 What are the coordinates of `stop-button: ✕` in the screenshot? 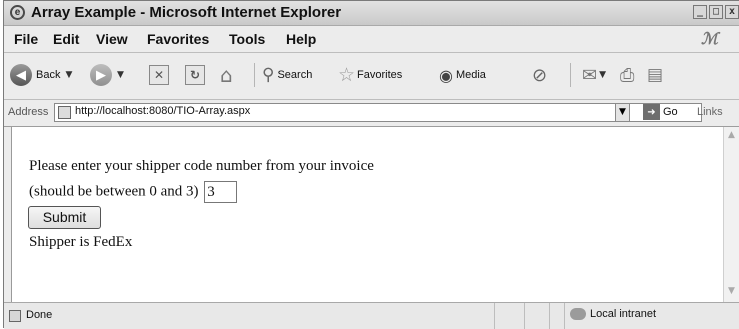 It's located at (159, 75).